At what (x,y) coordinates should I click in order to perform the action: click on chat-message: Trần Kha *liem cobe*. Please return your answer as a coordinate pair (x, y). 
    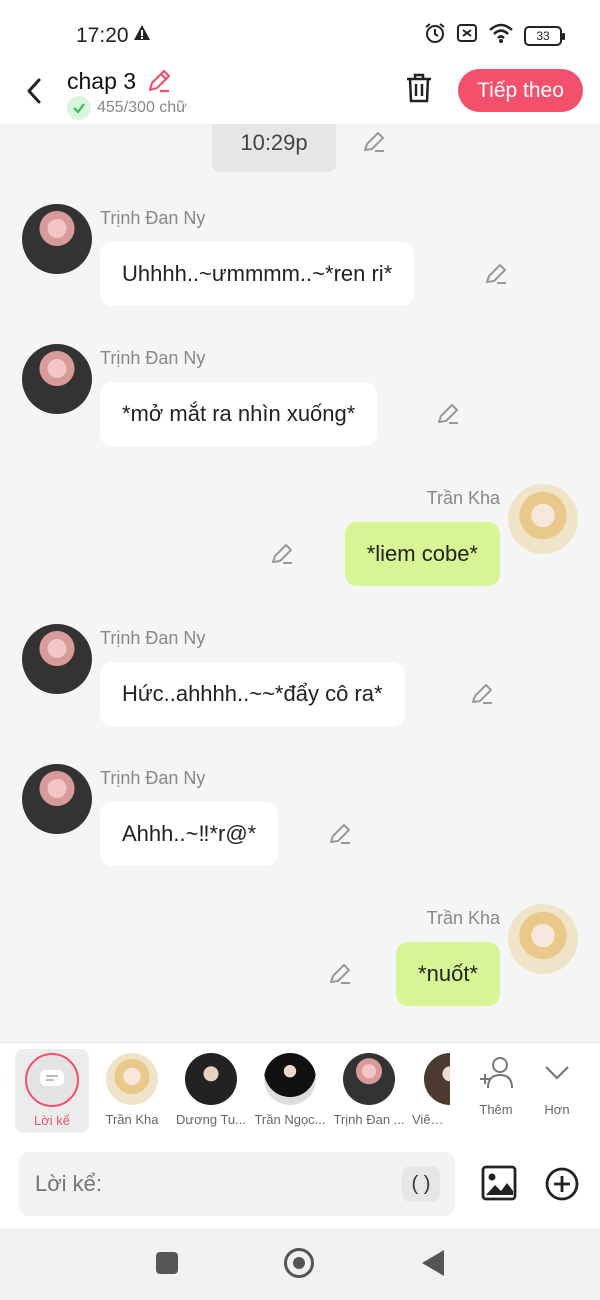
    Looking at the image, I should click on (300, 554).